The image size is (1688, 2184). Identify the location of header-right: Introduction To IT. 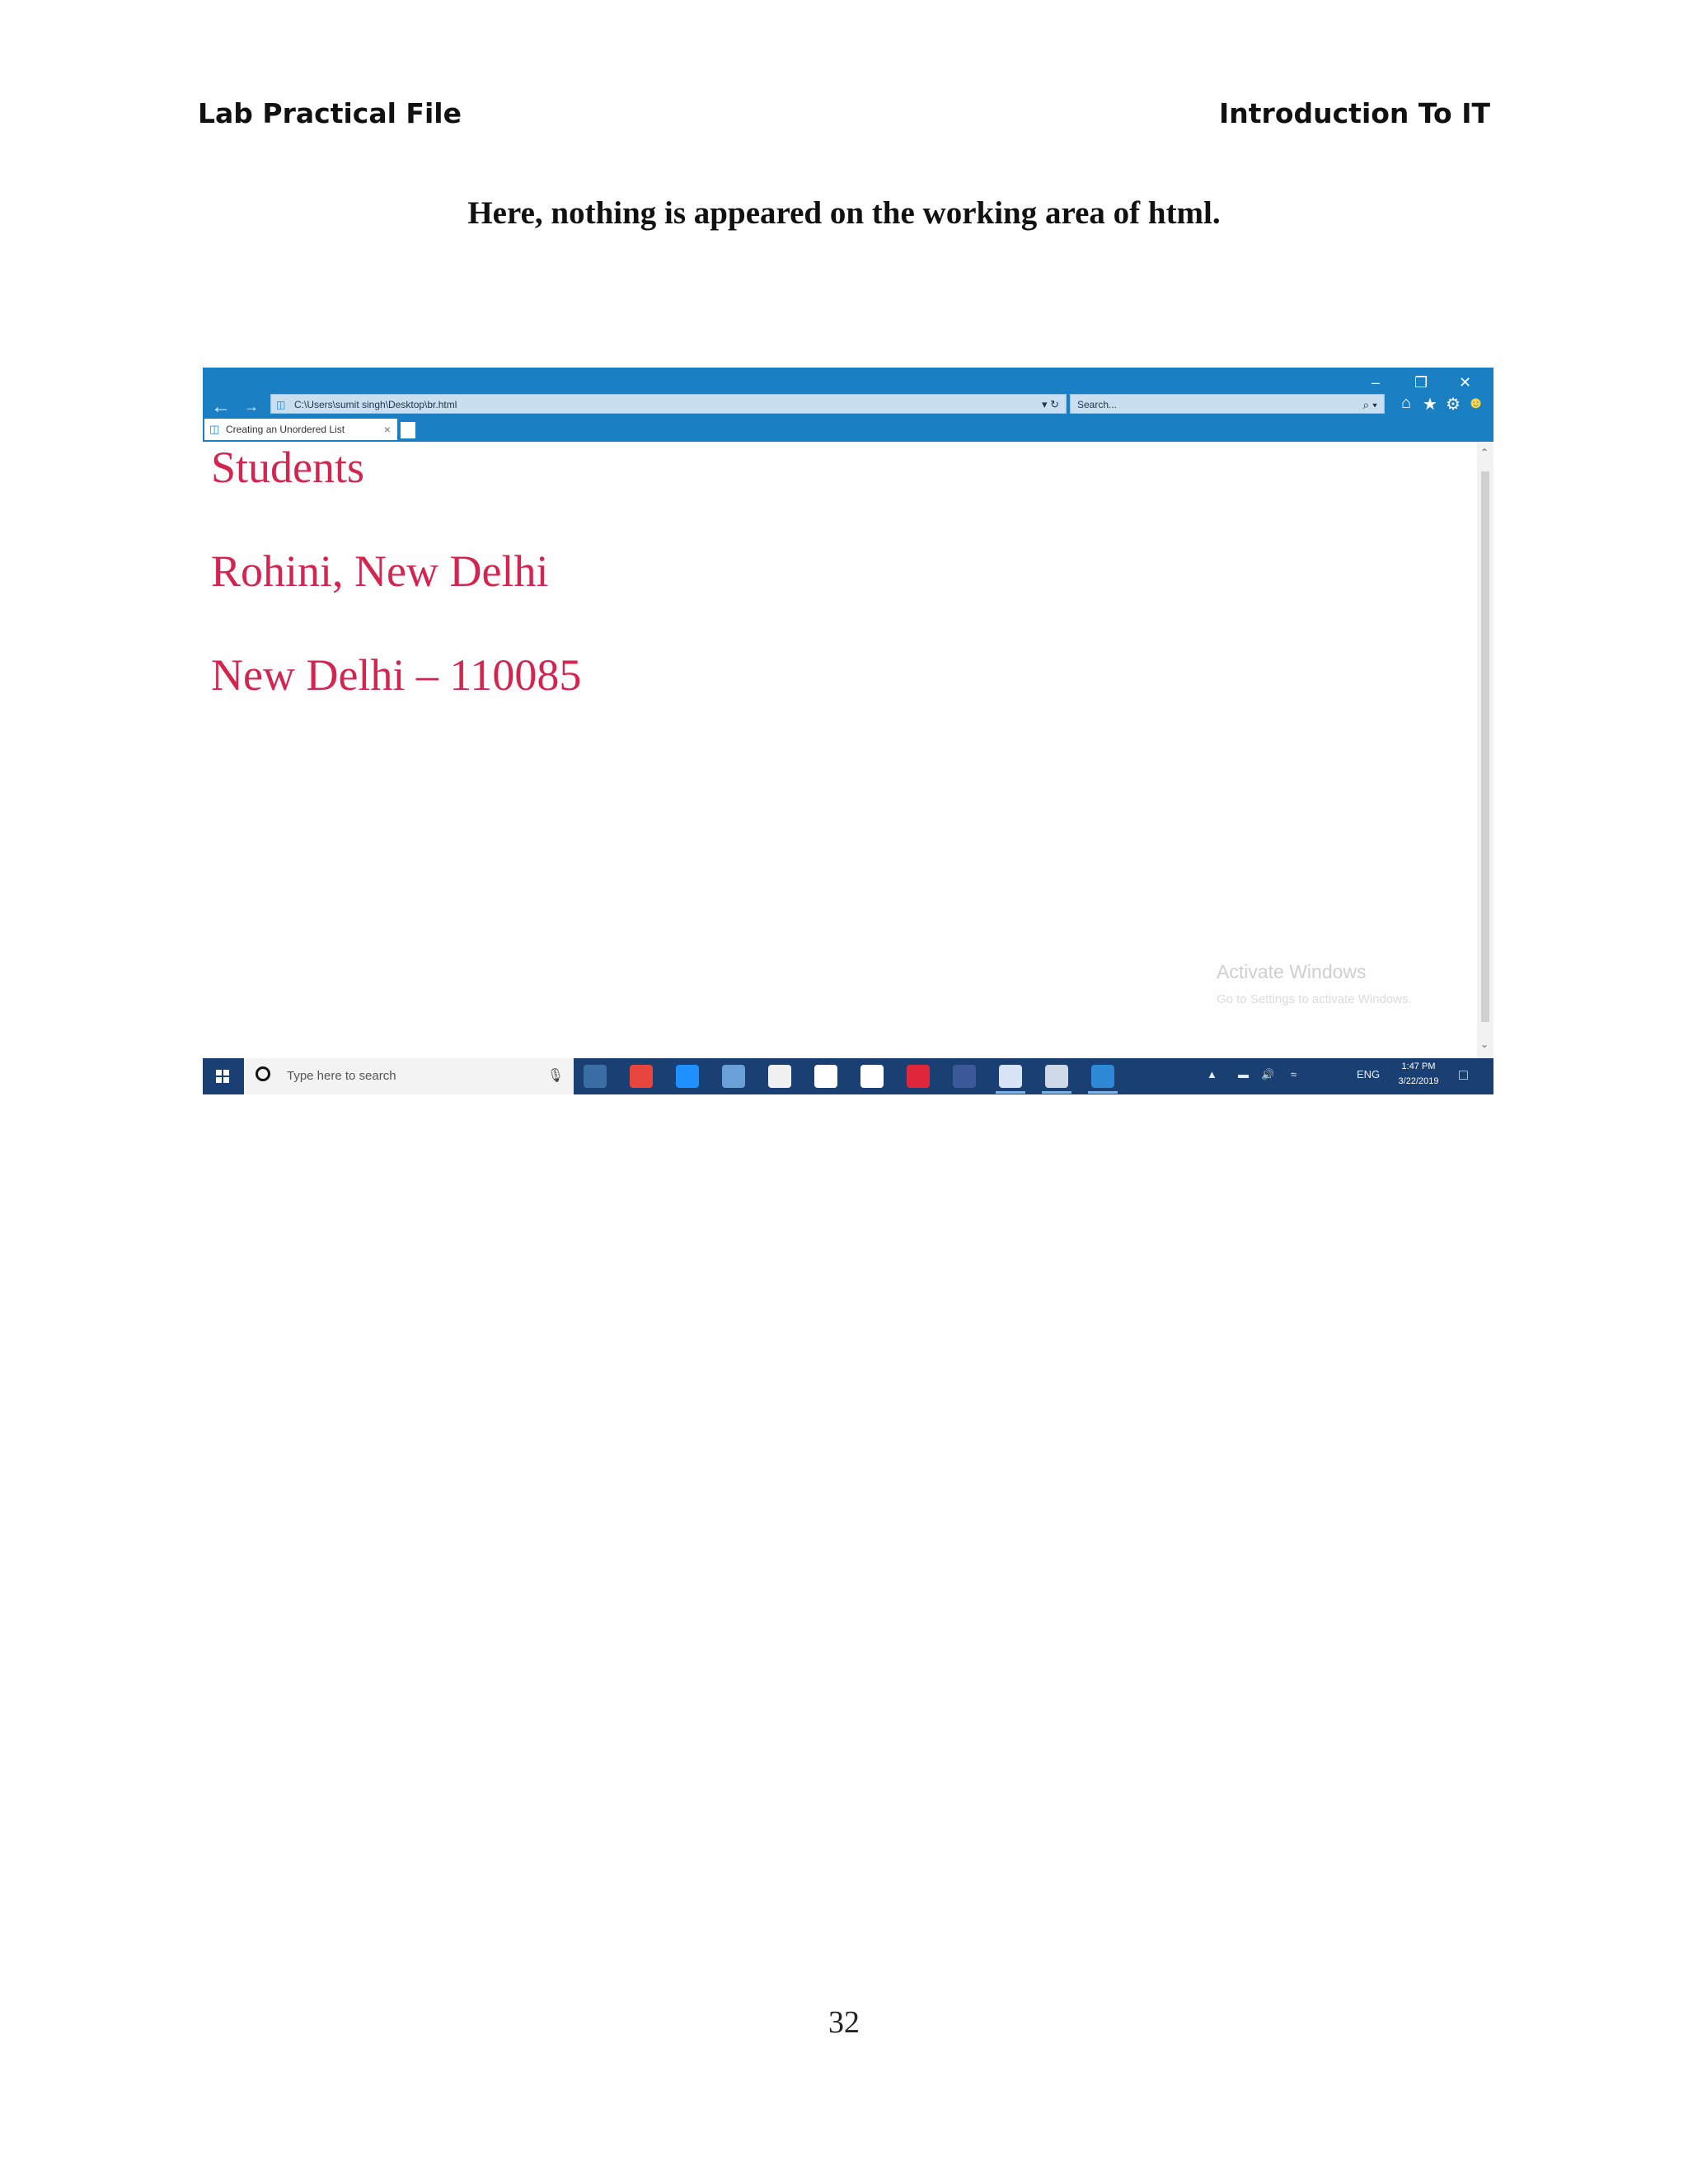
(1355, 113).